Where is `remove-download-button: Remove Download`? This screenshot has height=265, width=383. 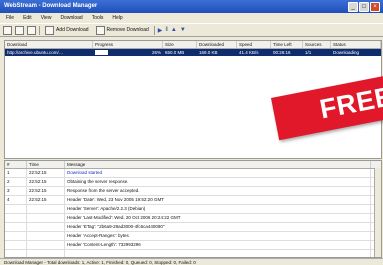
remove-download-button: Remove Download is located at coordinates (122, 30).